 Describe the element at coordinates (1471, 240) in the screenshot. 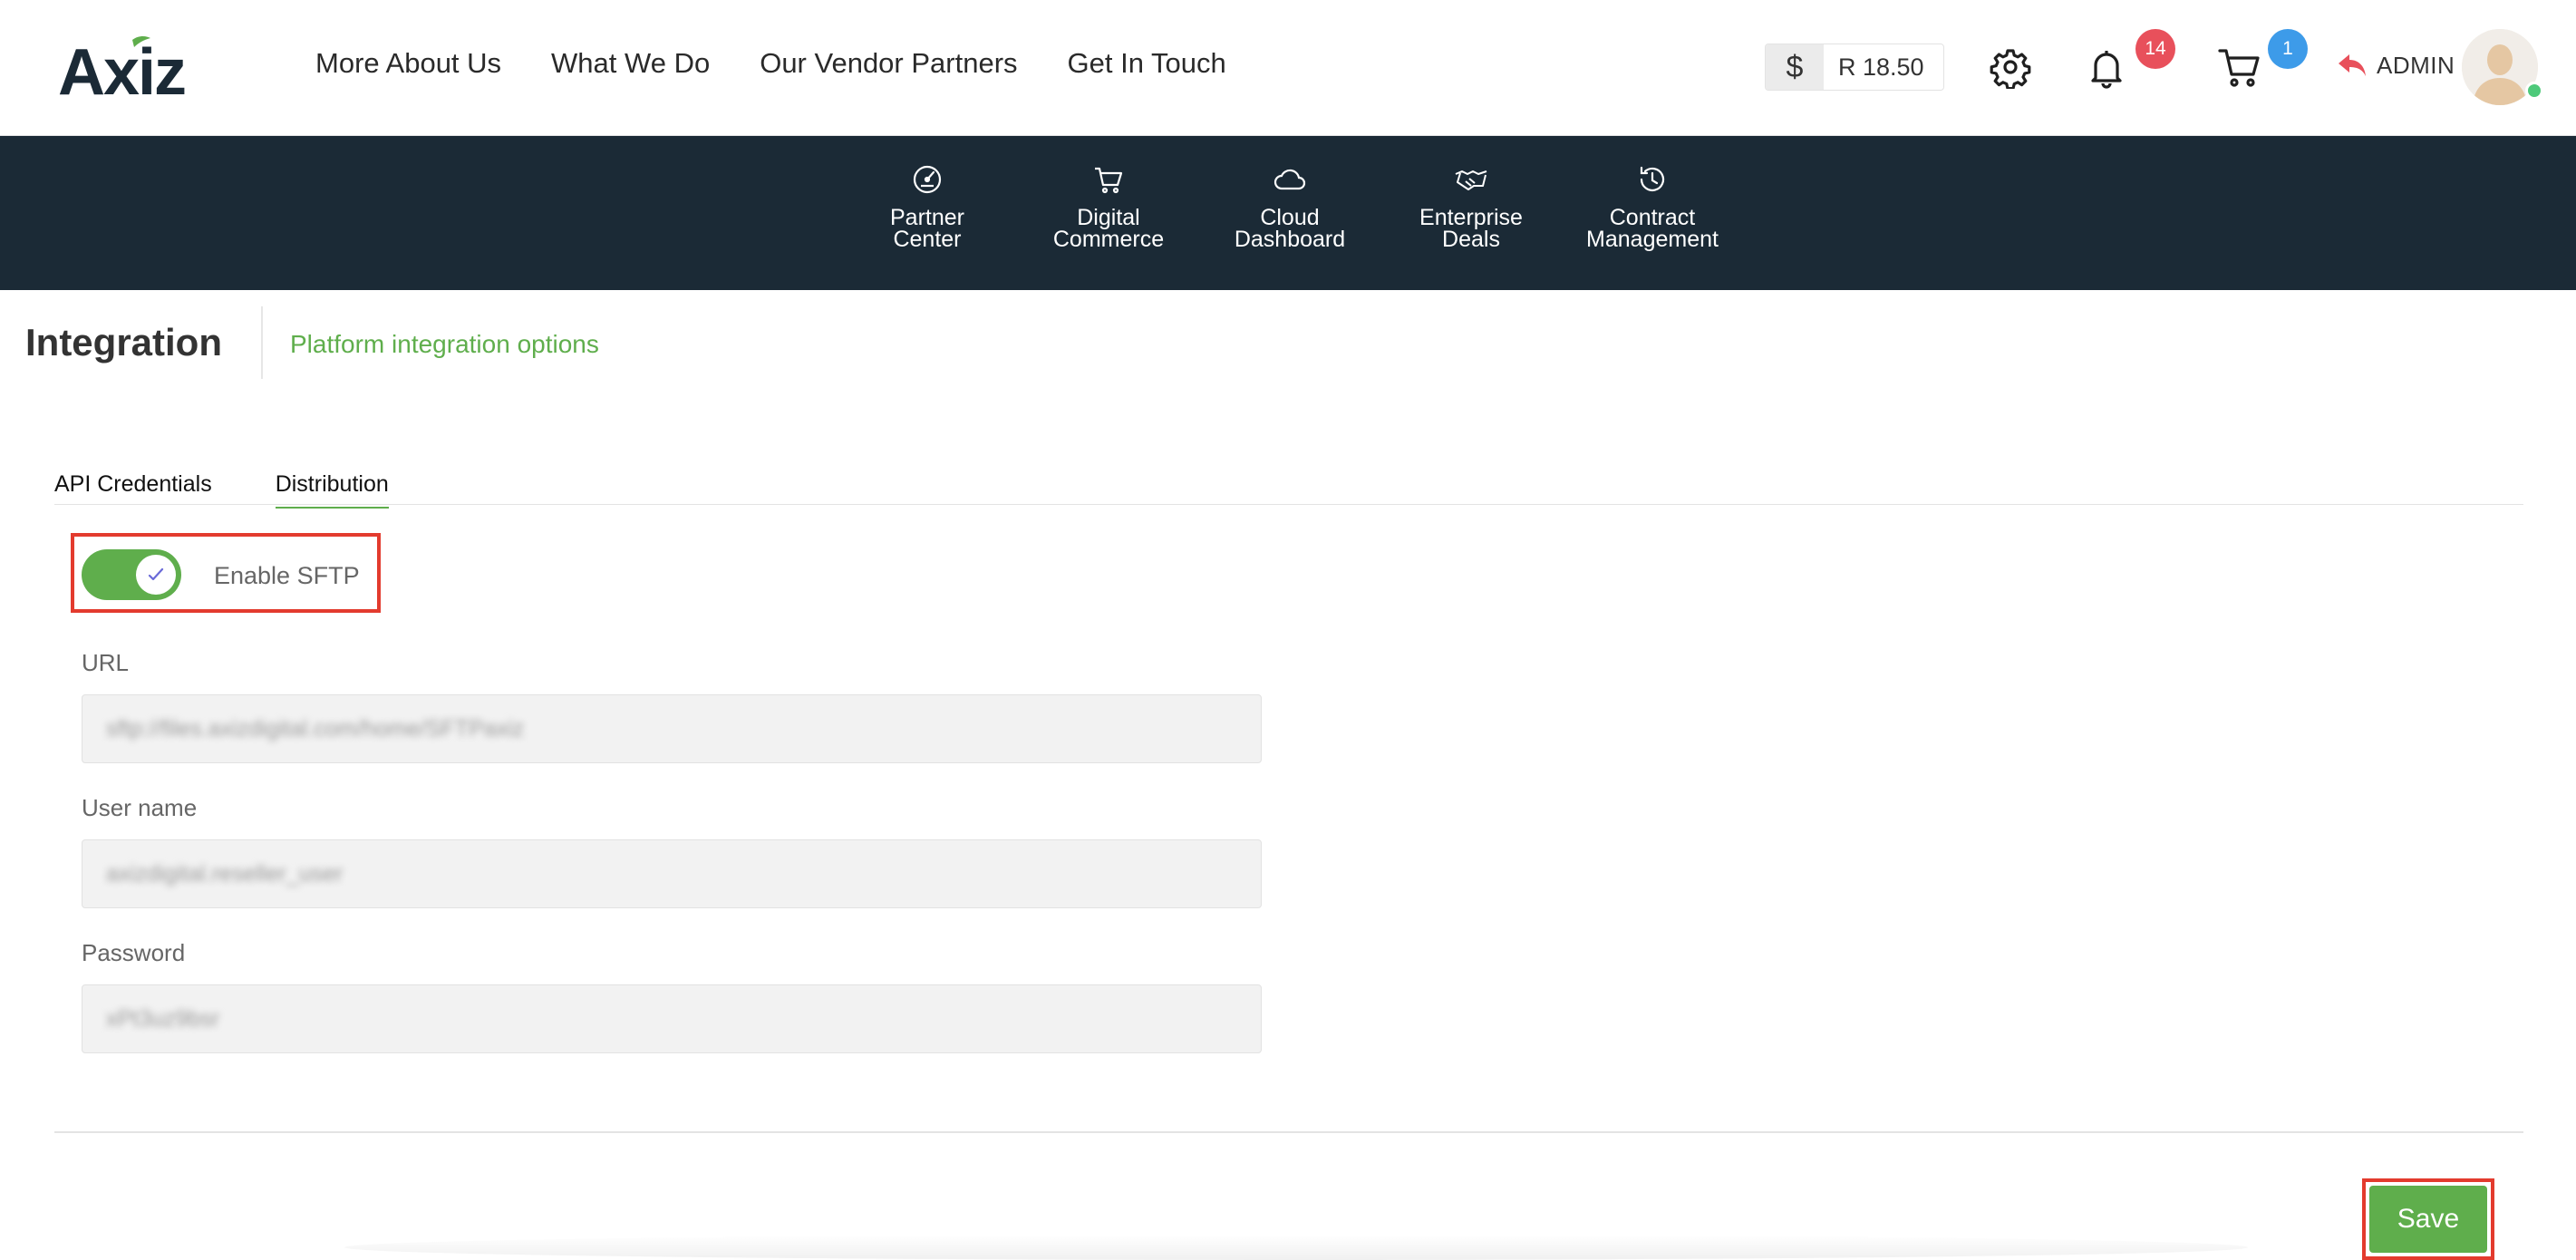

I see `subnav-label-line2: Deals` at that location.